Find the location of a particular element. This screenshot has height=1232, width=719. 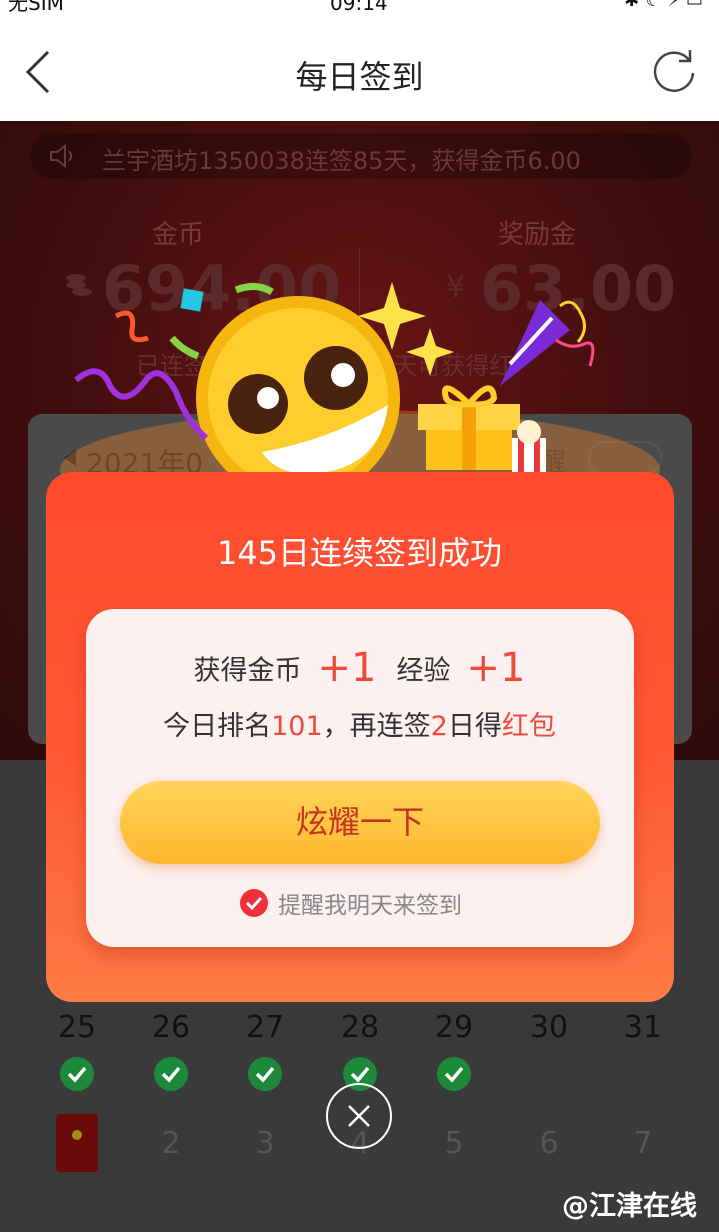

calendar-day: 27 is located at coordinates (265, 1027).